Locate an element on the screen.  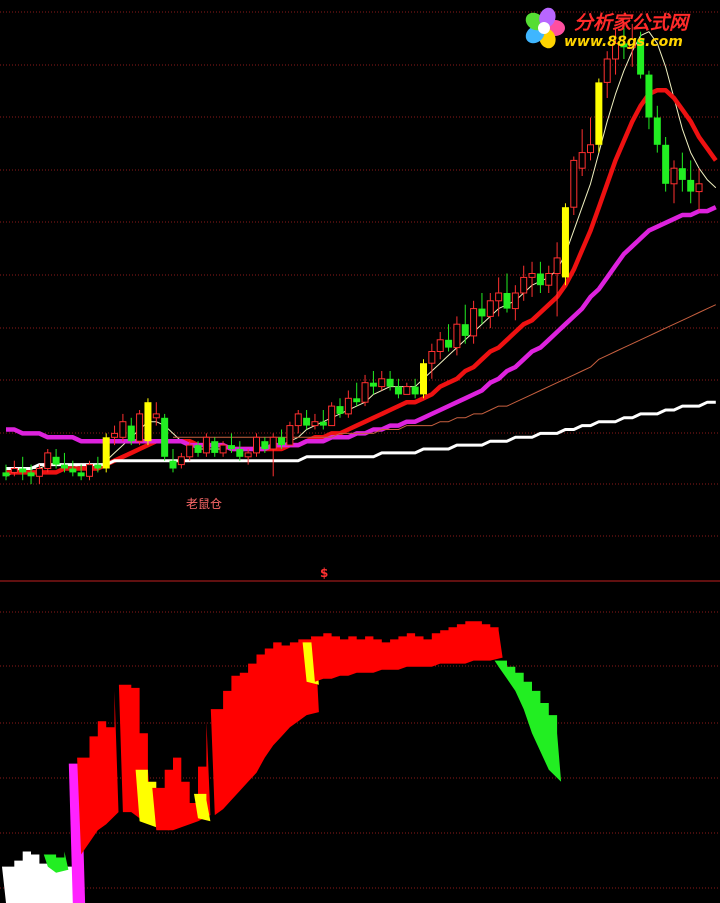
watermark-title: 分析家公式网 is located at coordinates (631, 23).